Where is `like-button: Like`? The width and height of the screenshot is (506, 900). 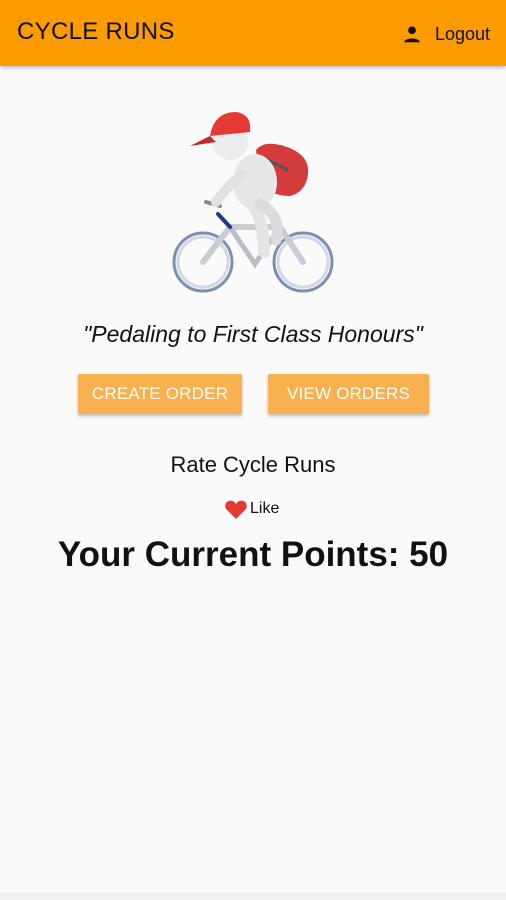 like-button: Like is located at coordinates (251, 509).